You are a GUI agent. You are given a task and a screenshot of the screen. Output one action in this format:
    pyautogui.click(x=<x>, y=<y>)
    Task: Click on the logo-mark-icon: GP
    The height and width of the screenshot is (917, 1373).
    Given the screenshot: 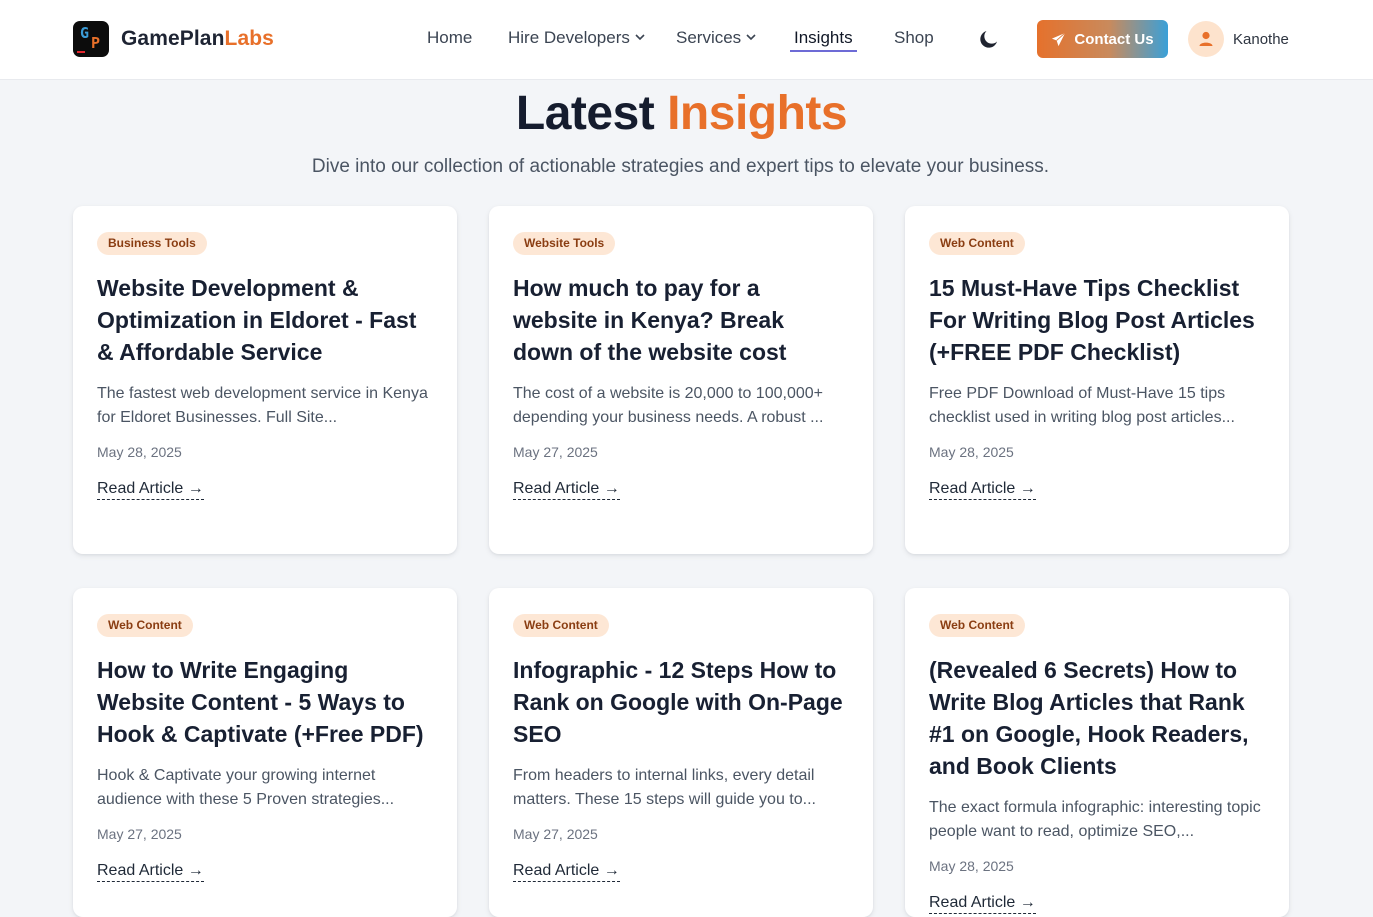 What is the action you would take?
    pyautogui.click(x=91, y=39)
    